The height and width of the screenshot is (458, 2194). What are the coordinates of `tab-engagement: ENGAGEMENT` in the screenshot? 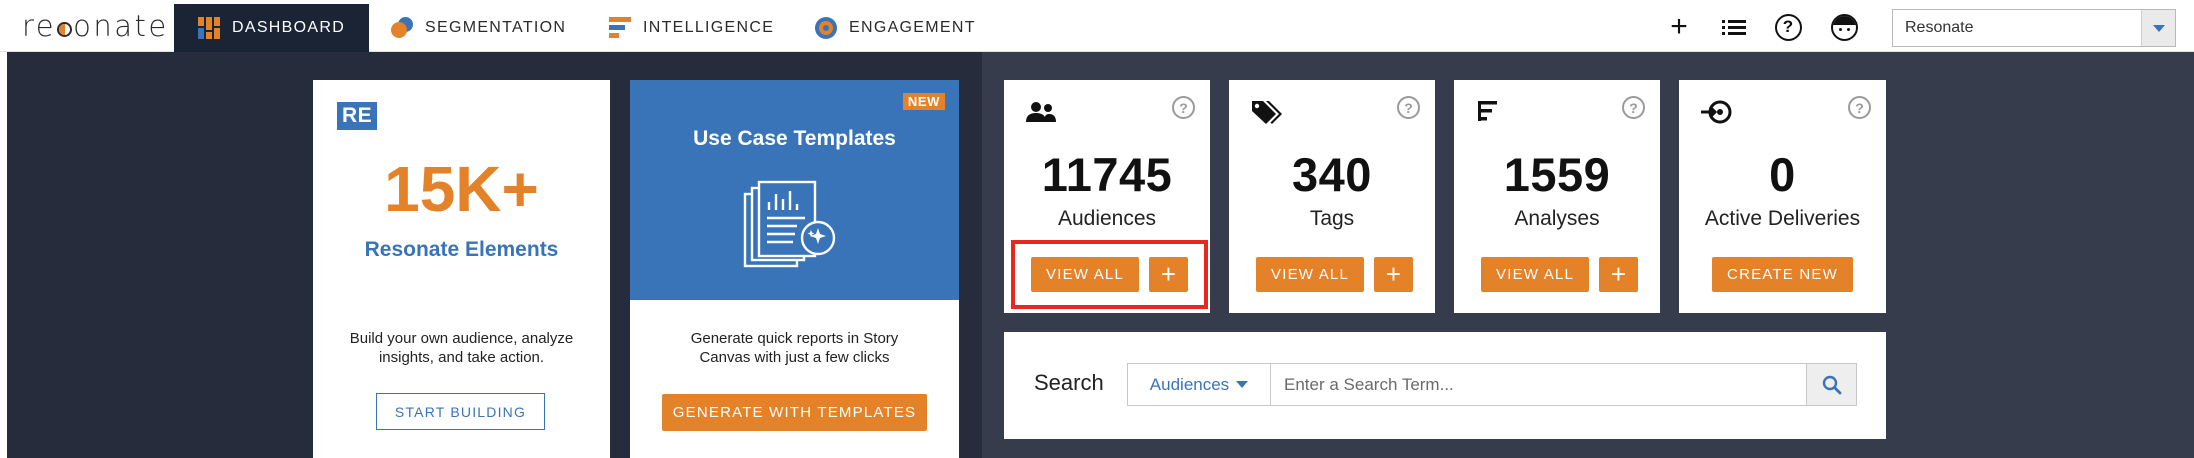 It's located at (895, 28).